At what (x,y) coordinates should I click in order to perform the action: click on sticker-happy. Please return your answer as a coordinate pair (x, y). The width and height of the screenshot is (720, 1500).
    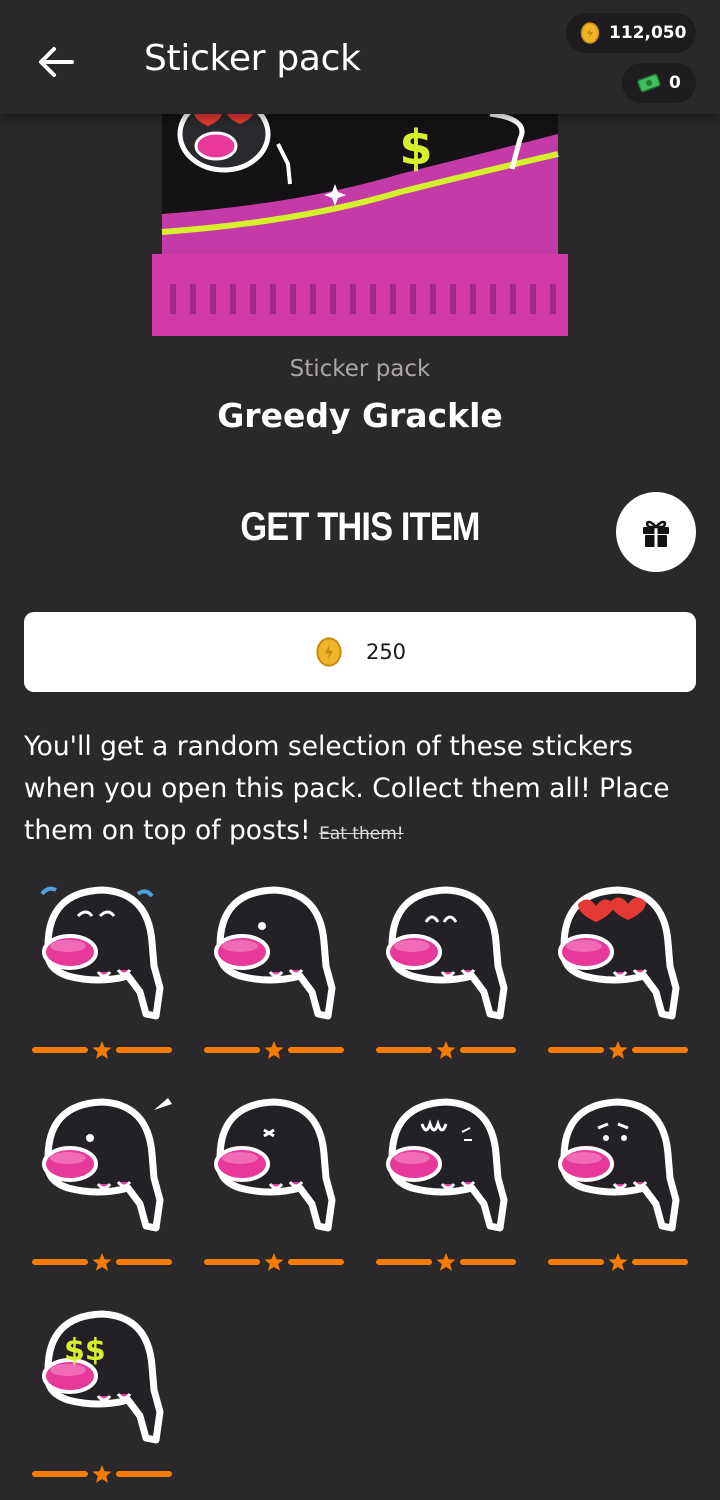
    Looking at the image, I should click on (446, 976).